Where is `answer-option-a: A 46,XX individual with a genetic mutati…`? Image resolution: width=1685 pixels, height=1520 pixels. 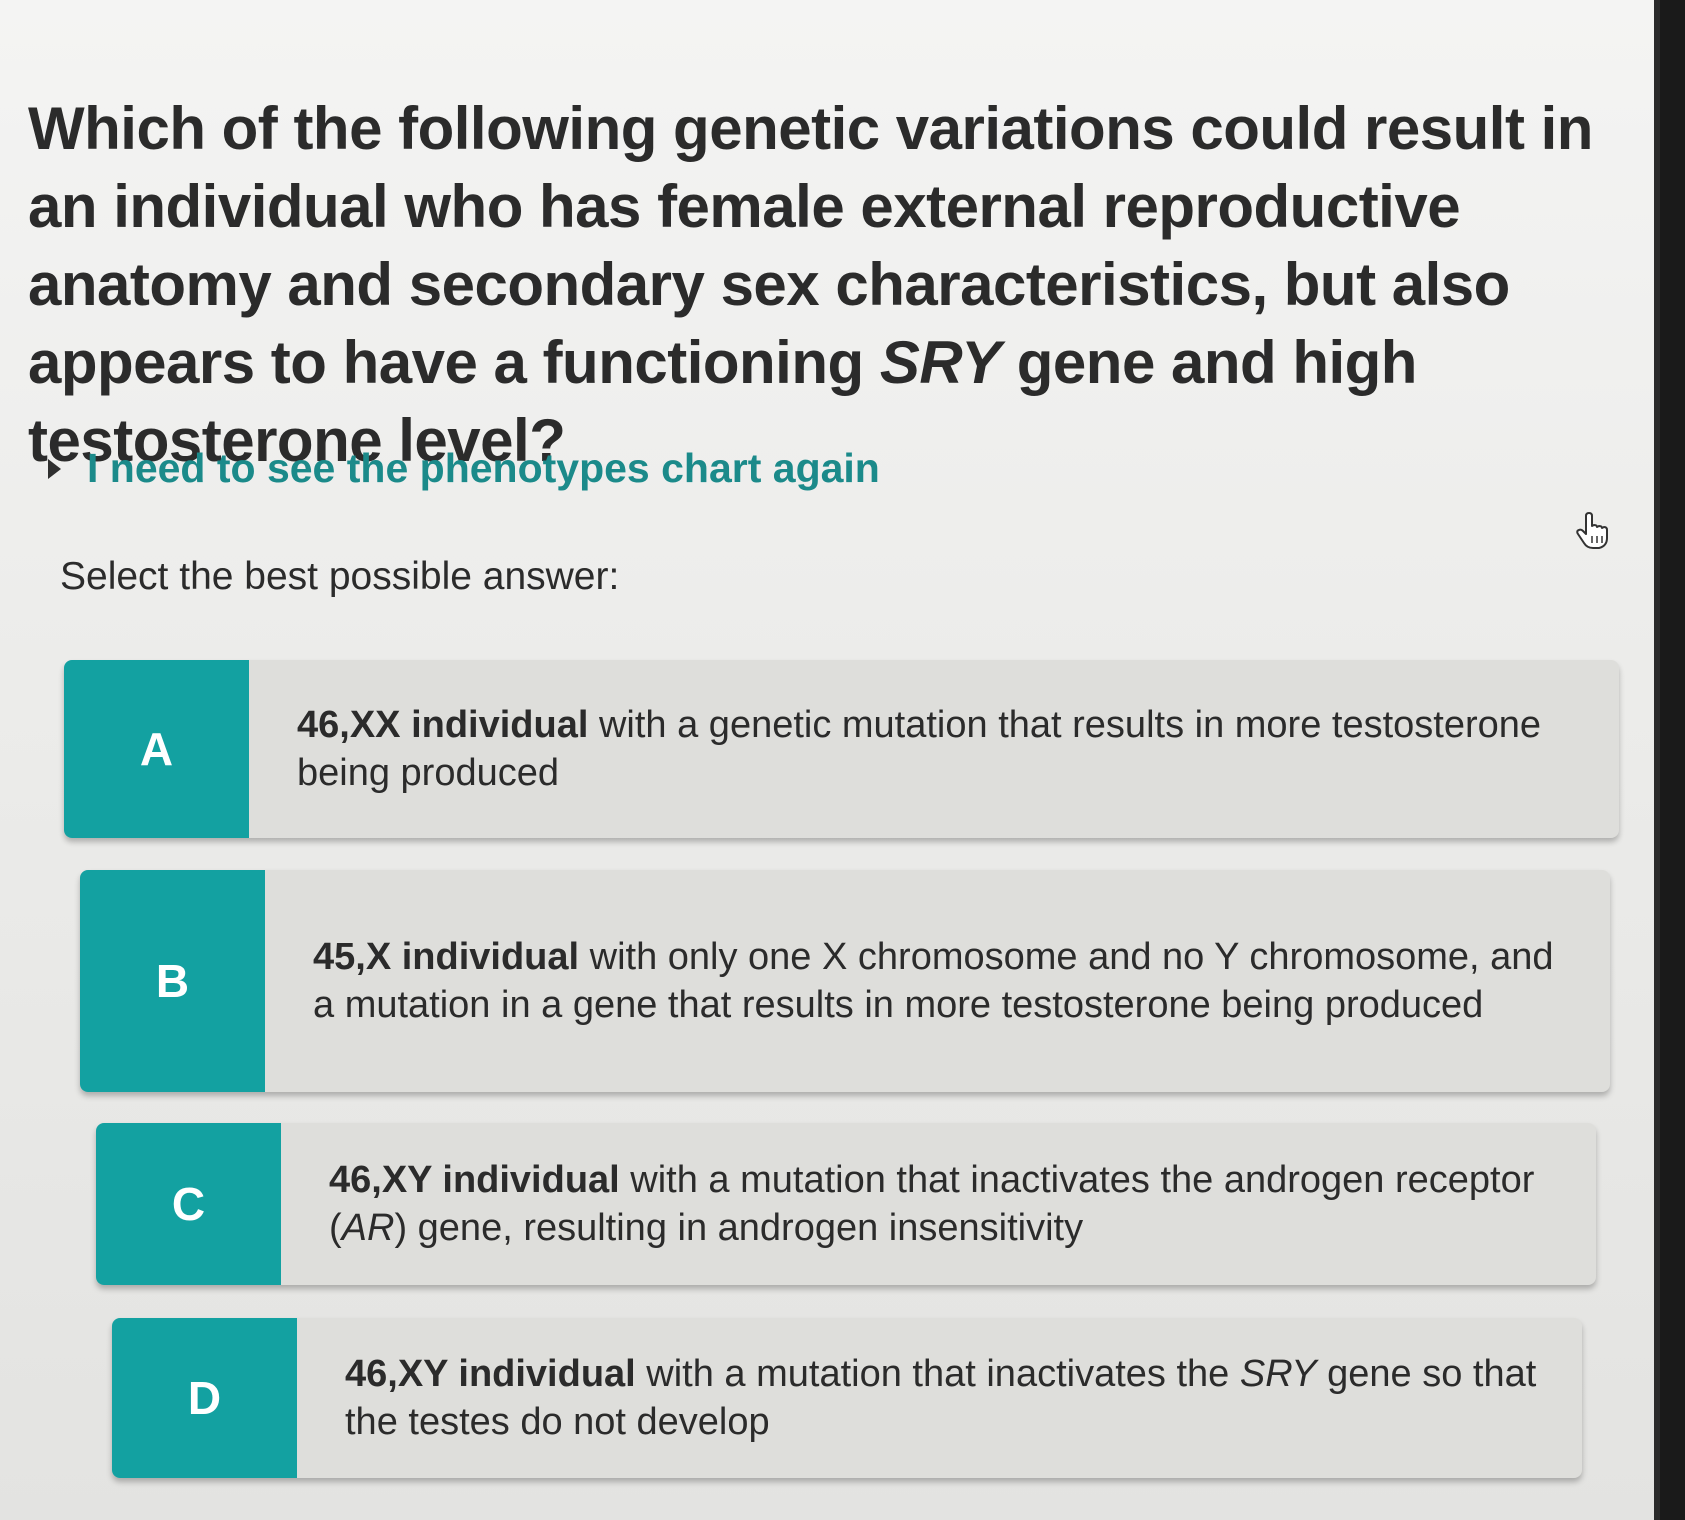
answer-option-a: A 46,XX individual with a genetic mutati… is located at coordinates (841, 749).